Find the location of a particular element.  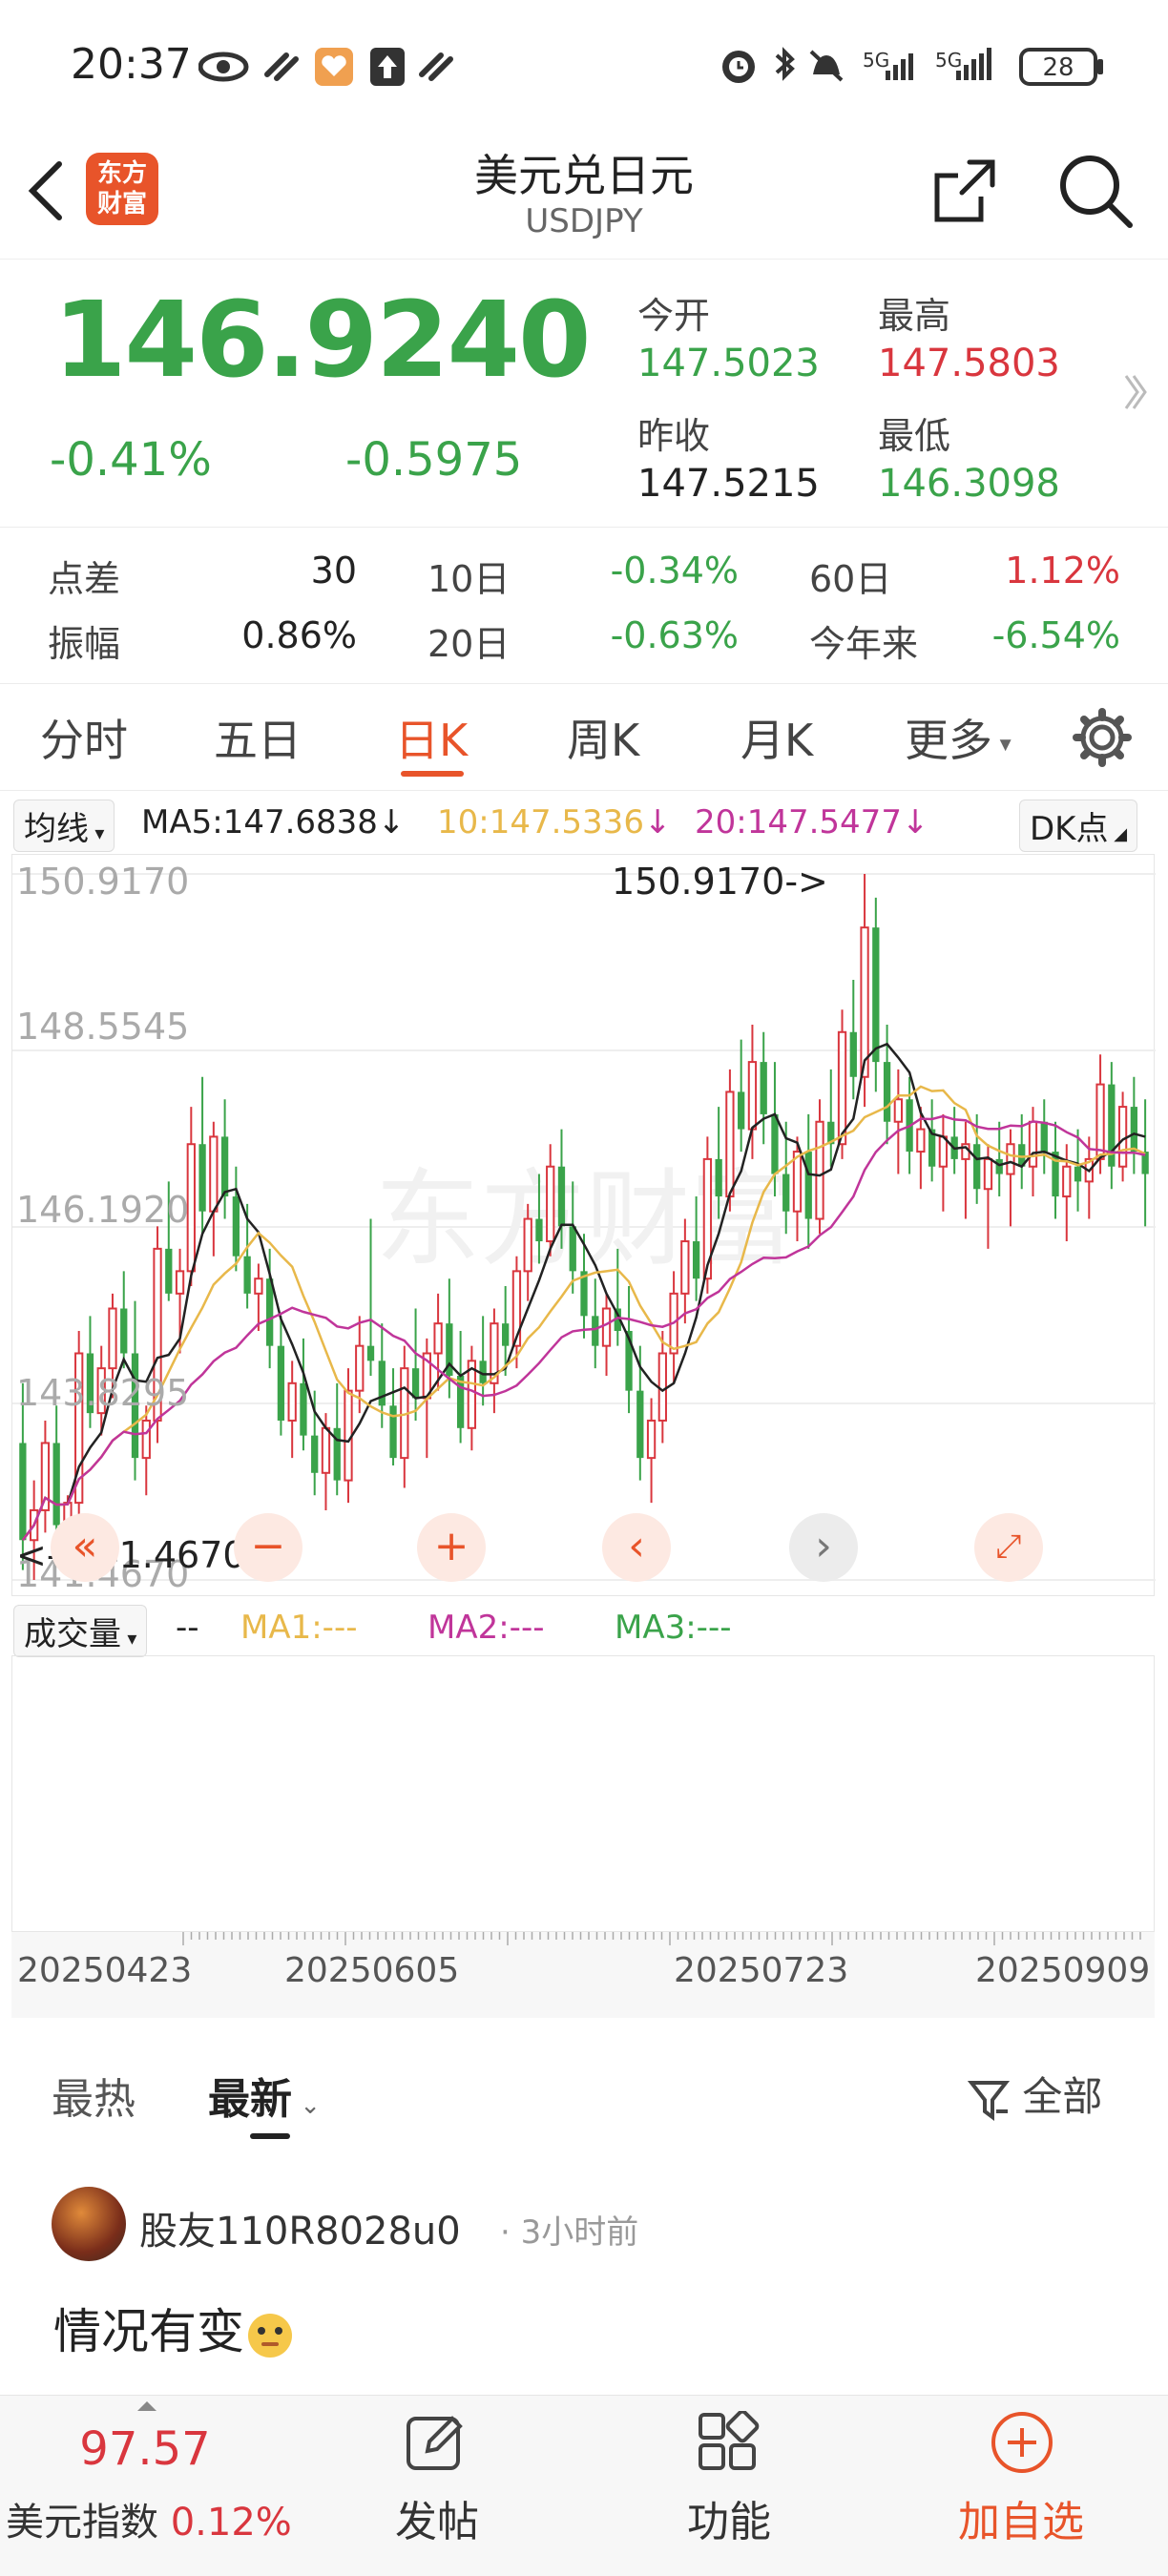

expand-chevron-icon is located at coordinates (1135, 392).